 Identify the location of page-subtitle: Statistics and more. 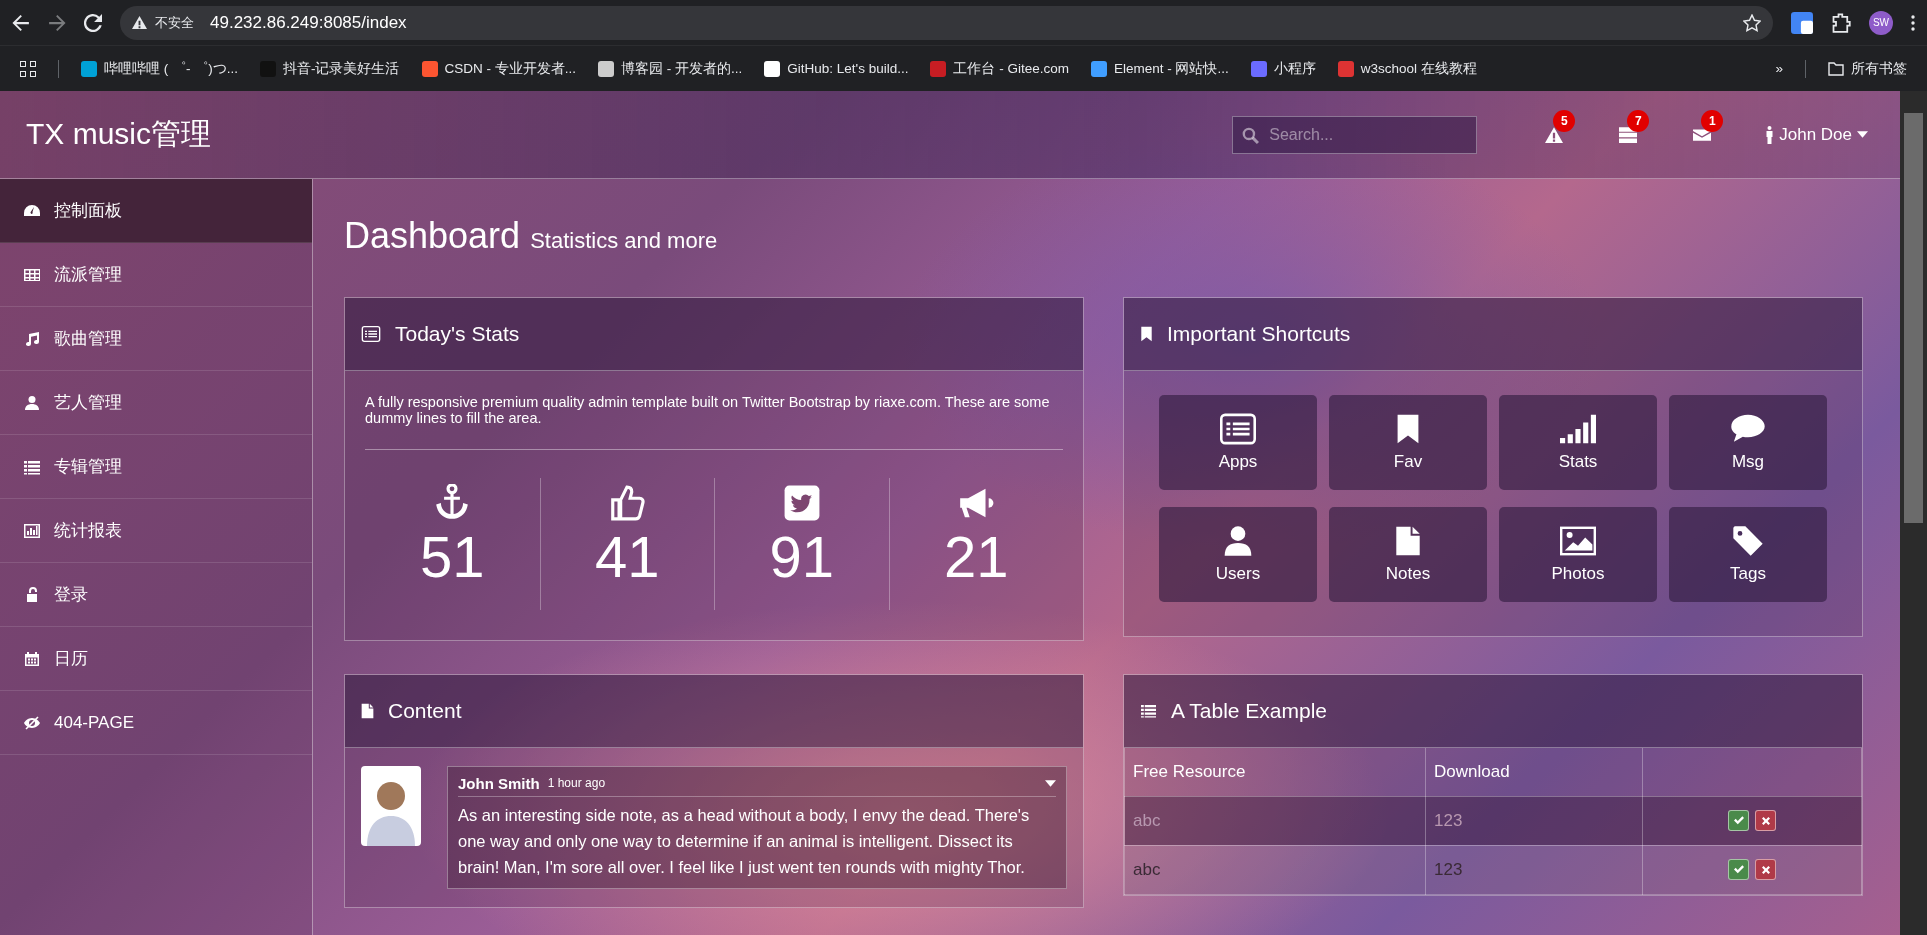
(624, 241).